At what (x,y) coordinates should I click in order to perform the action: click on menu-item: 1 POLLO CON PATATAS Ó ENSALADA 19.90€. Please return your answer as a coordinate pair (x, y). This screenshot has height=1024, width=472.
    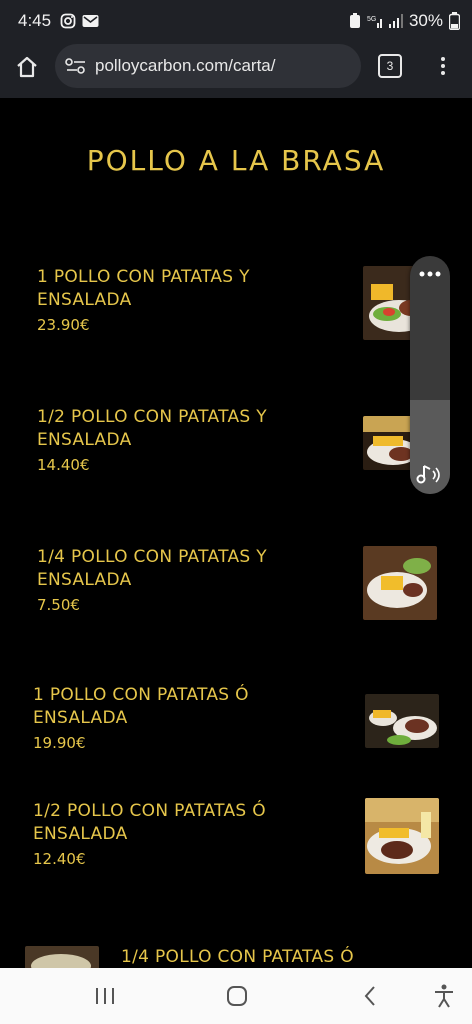
    Looking at the image, I should click on (141, 718).